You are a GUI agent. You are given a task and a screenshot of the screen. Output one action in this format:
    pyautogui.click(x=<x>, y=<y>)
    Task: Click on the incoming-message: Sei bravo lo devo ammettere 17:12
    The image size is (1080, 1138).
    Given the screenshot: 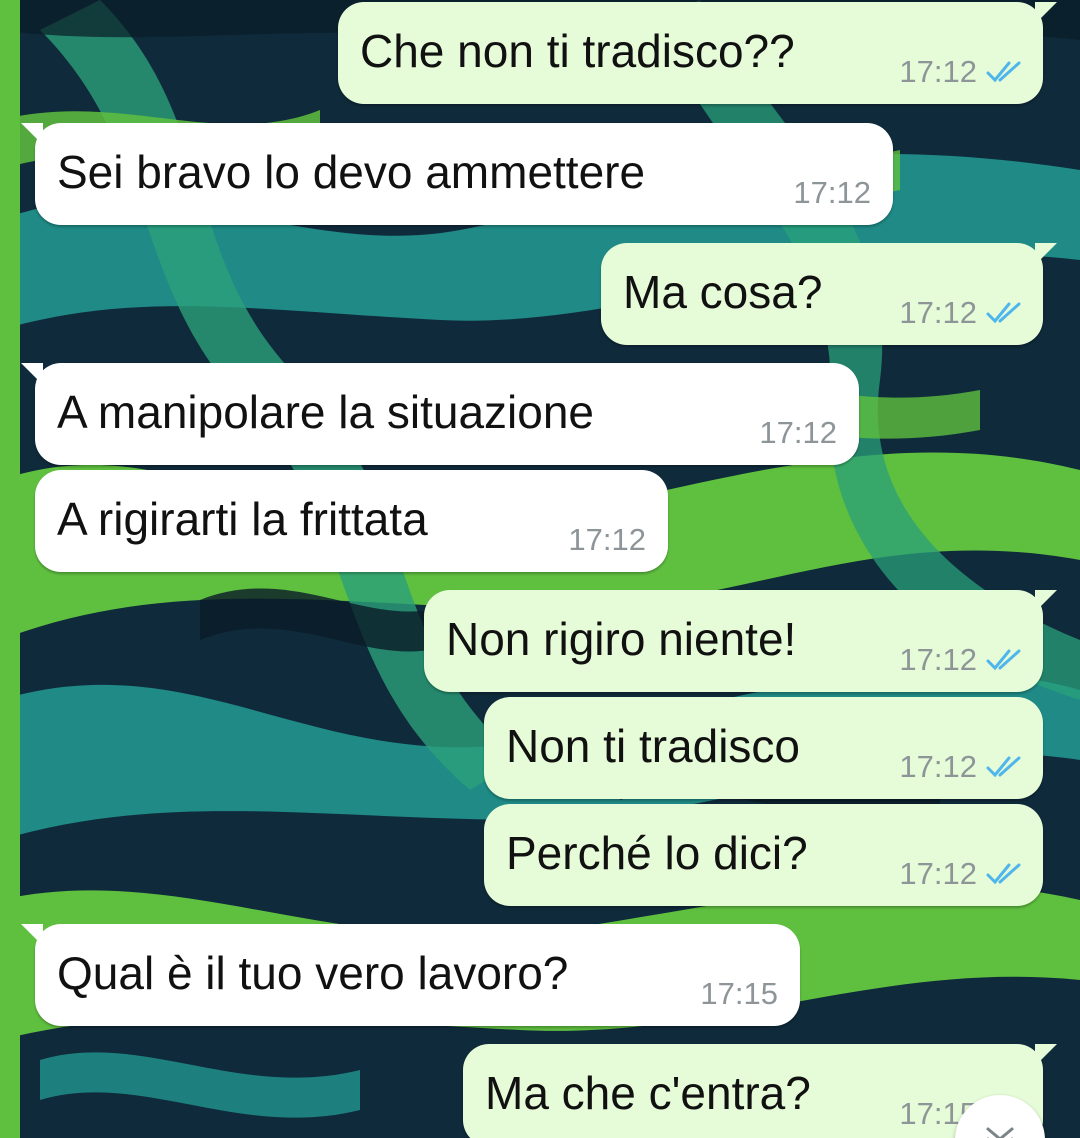 What is the action you would take?
    pyautogui.click(x=457, y=174)
    